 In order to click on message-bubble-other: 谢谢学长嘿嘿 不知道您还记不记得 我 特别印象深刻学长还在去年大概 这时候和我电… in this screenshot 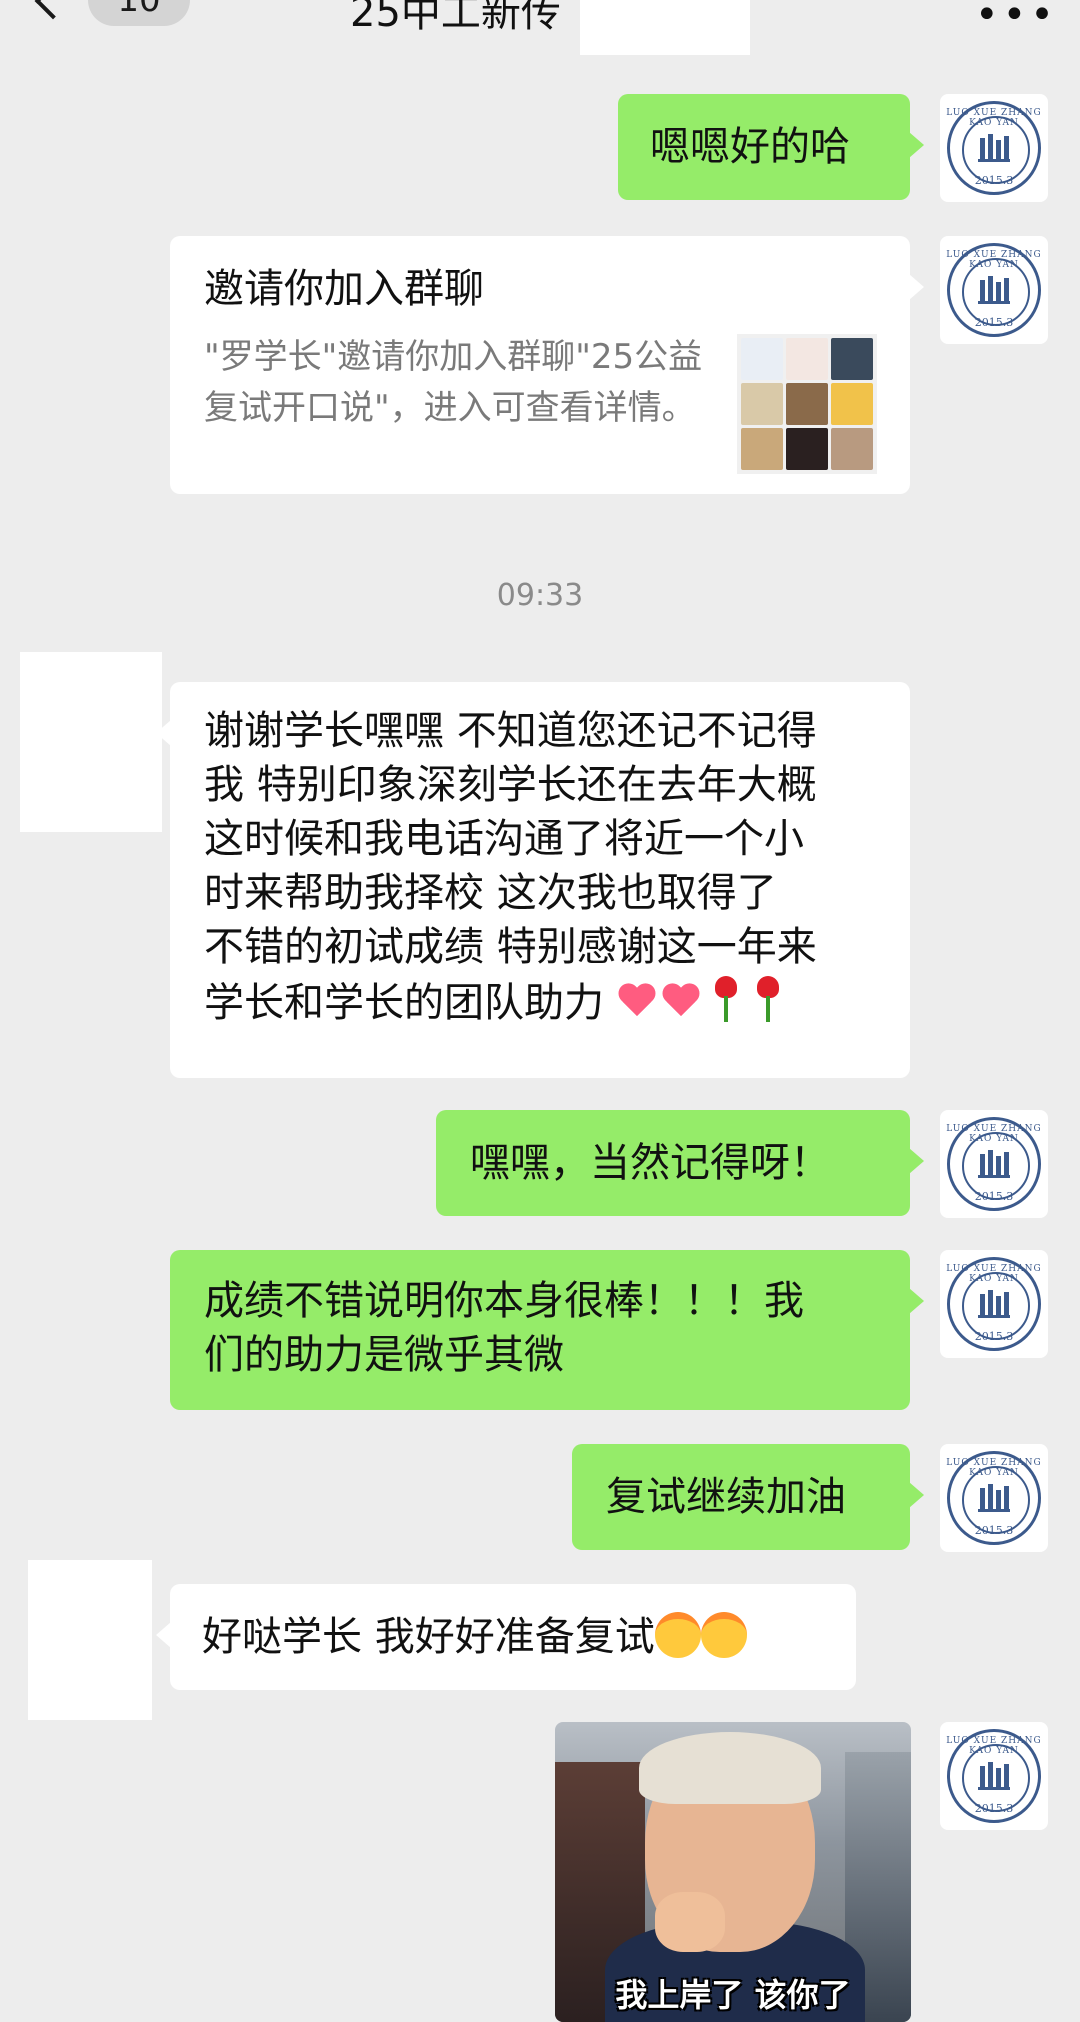, I will do `click(533, 880)`.